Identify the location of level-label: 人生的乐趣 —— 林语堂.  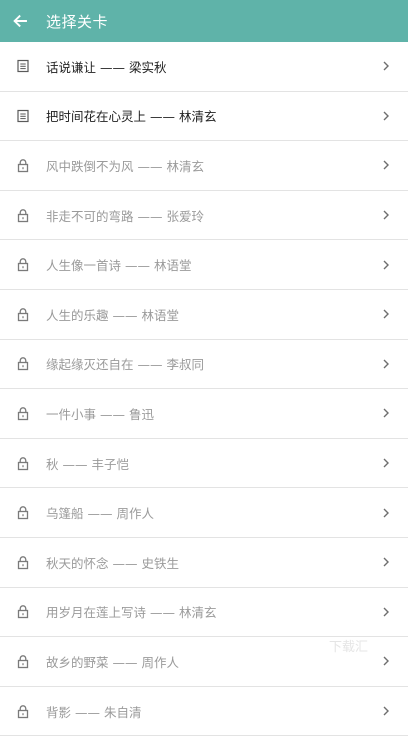
(112, 315).